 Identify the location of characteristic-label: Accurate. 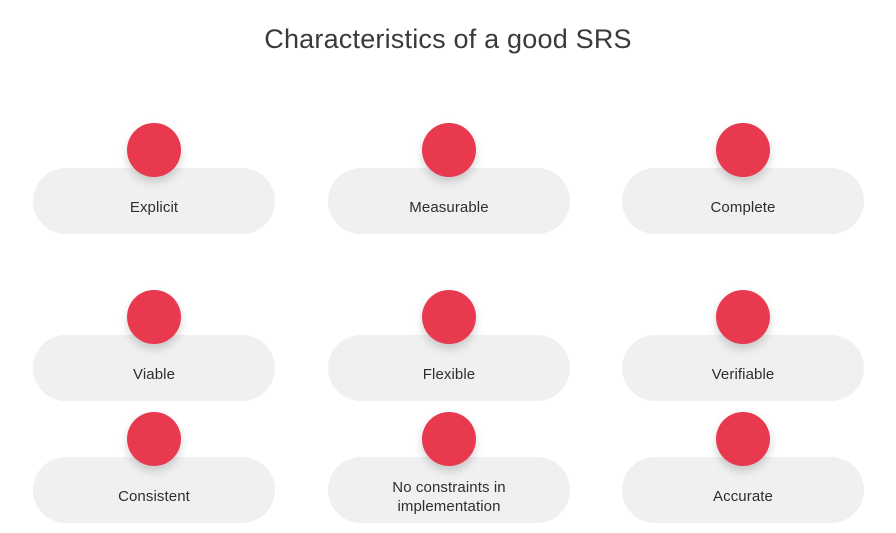
(743, 496).